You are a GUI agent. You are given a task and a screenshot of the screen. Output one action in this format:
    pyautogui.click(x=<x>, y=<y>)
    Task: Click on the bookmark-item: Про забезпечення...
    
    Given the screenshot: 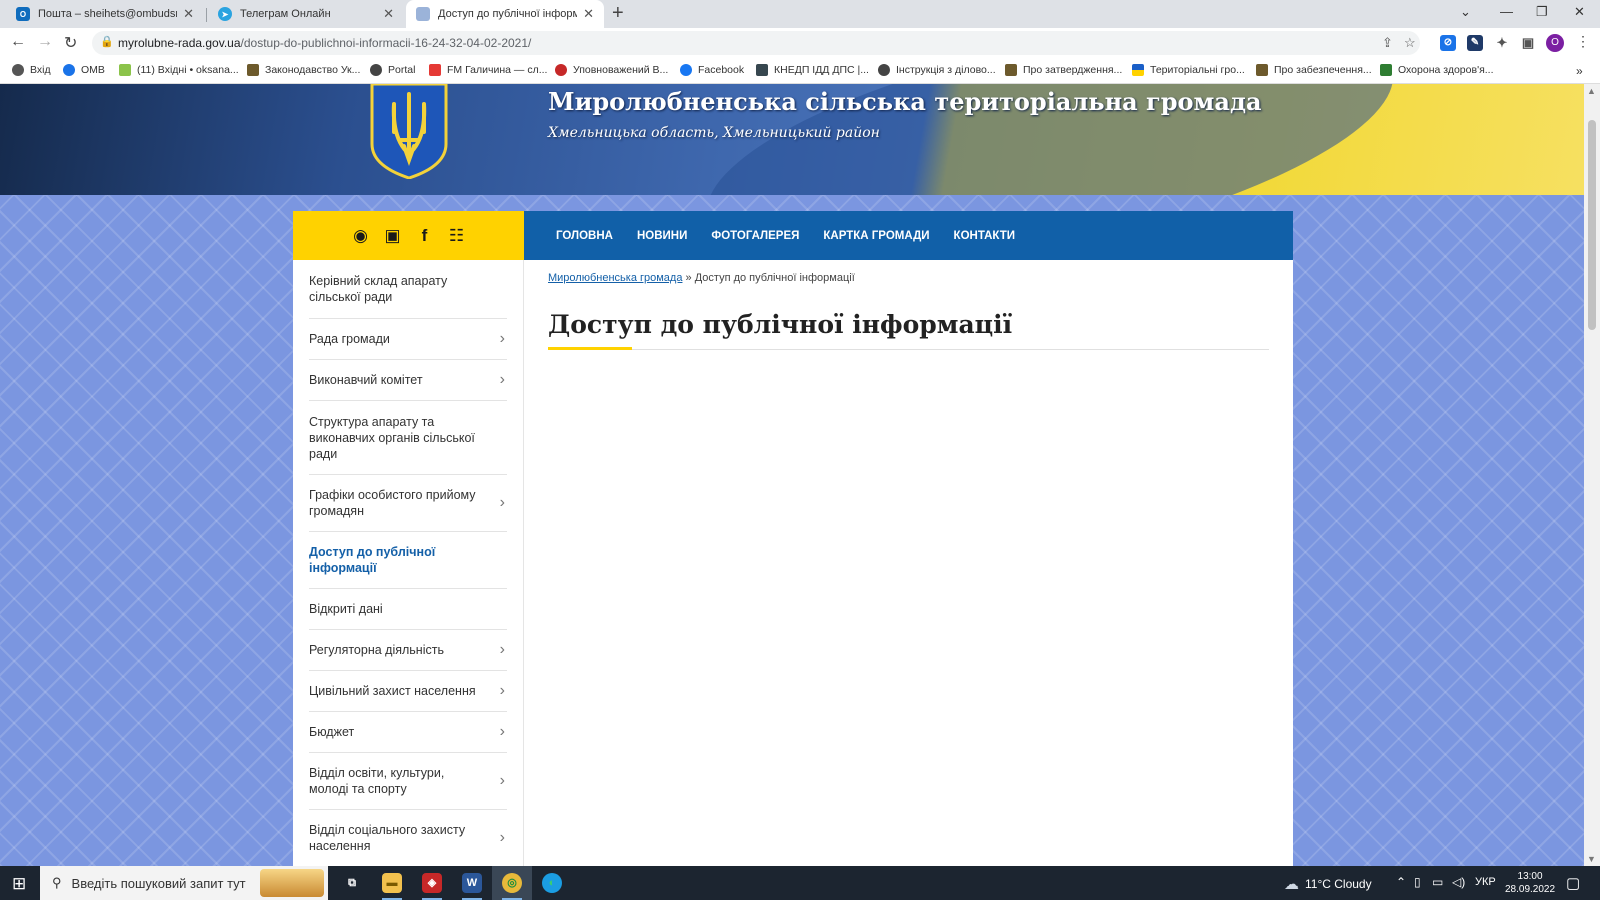 What is the action you would take?
    pyautogui.click(x=1314, y=70)
    